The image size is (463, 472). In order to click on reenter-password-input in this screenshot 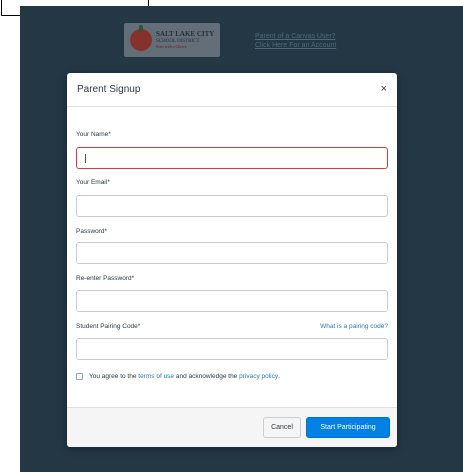, I will do `click(232, 301)`.